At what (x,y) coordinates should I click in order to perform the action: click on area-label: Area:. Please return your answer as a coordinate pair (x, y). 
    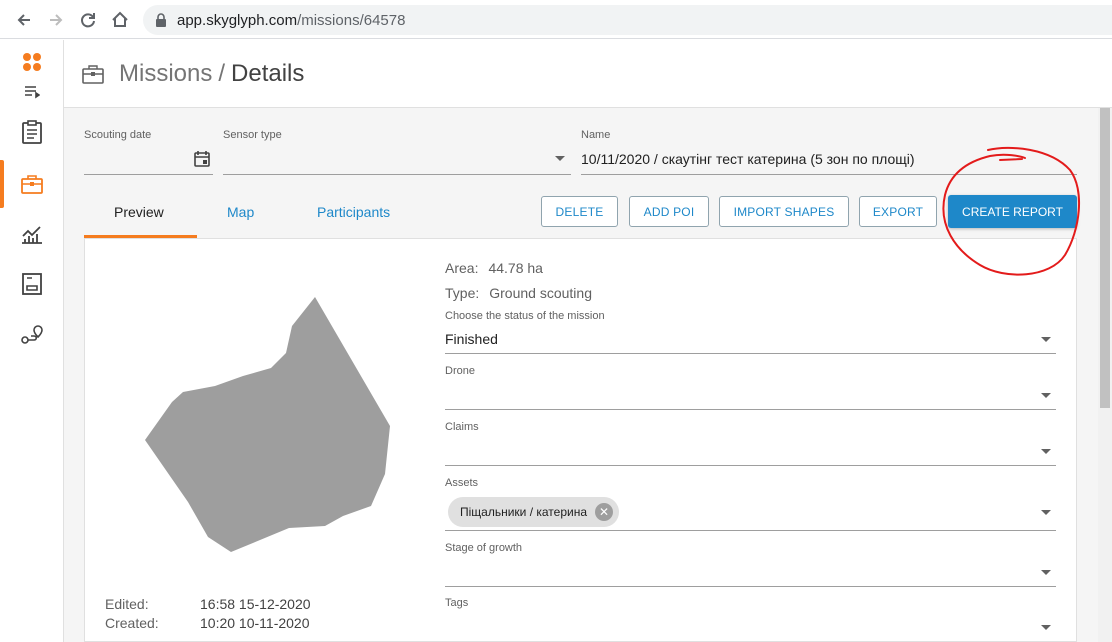
    Looking at the image, I should click on (462, 268).